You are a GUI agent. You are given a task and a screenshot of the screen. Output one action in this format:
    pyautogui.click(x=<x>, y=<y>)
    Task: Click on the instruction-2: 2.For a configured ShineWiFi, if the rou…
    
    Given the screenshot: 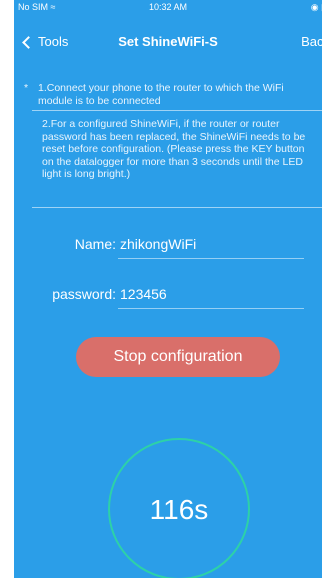 What is the action you would take?
    pyautogui.click(x=178, y=149)
    